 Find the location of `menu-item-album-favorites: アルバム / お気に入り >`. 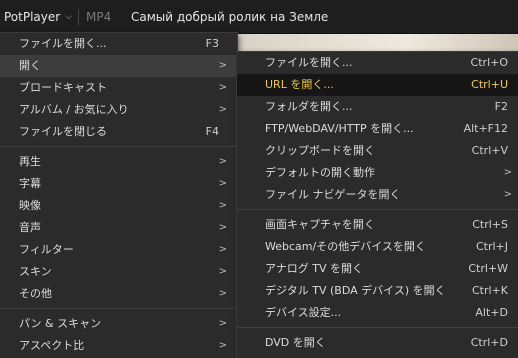

menu-item-album-favorites: アルバム / お気に入り > is located at coordinates (118, 110).